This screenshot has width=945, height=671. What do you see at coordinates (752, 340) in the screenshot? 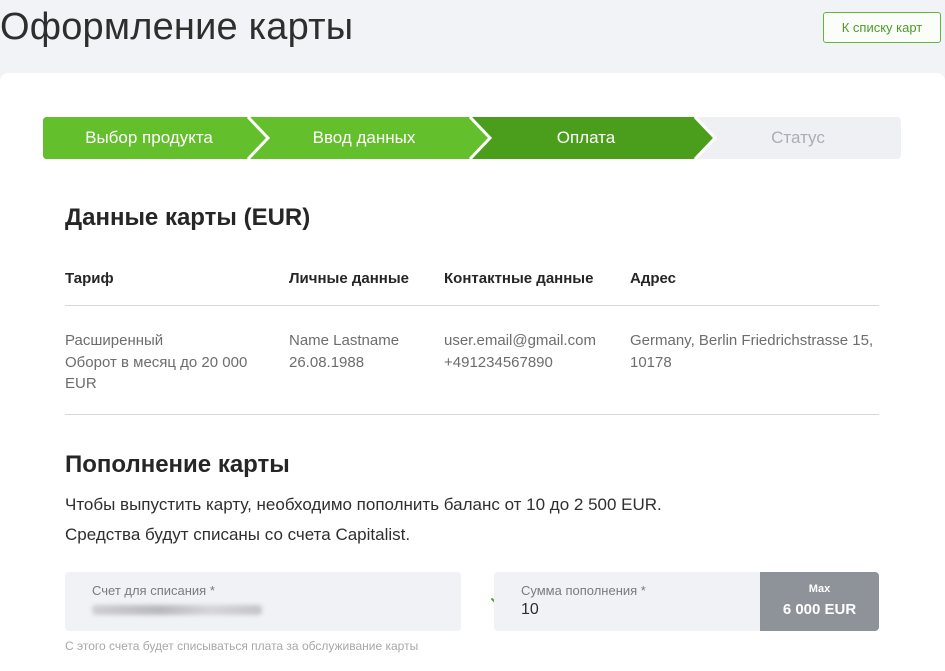
I see `address-line1: Germany, Berlin Friedrichstrasse 15,` at bounding box center [752, 340].